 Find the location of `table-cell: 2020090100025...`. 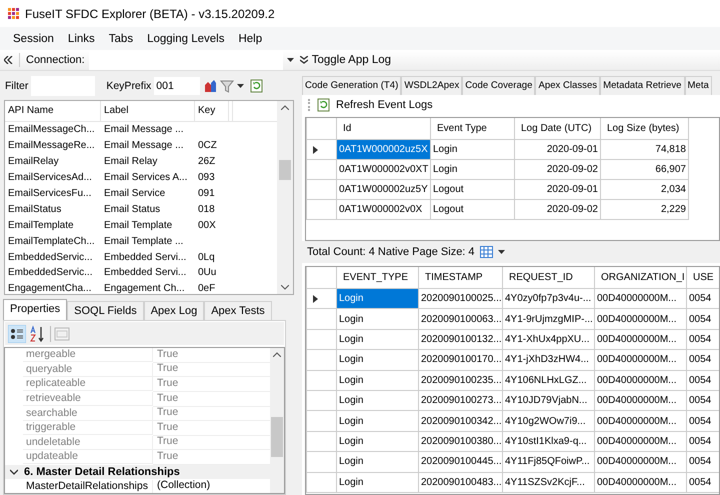

table-cell: 2020090100025... is located at coordinates (461, 299).